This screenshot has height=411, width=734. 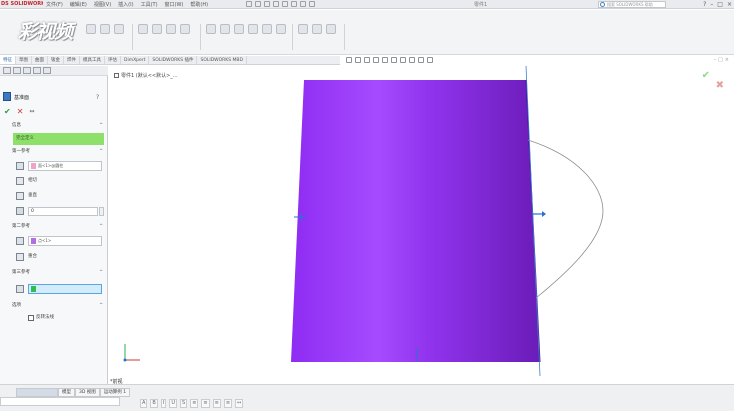 I want to click on stepper-arrows, so click(x=101, y=211).